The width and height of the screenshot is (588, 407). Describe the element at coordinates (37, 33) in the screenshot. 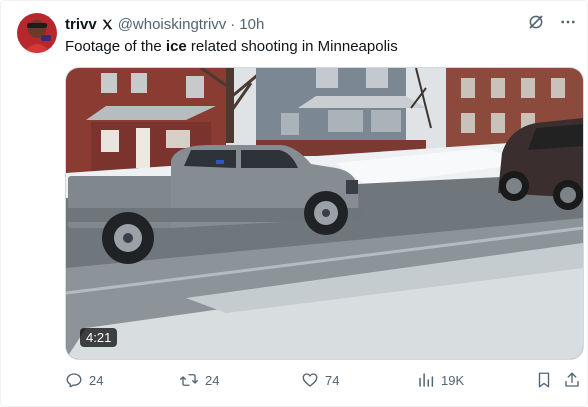

I see `avatar` at that location.